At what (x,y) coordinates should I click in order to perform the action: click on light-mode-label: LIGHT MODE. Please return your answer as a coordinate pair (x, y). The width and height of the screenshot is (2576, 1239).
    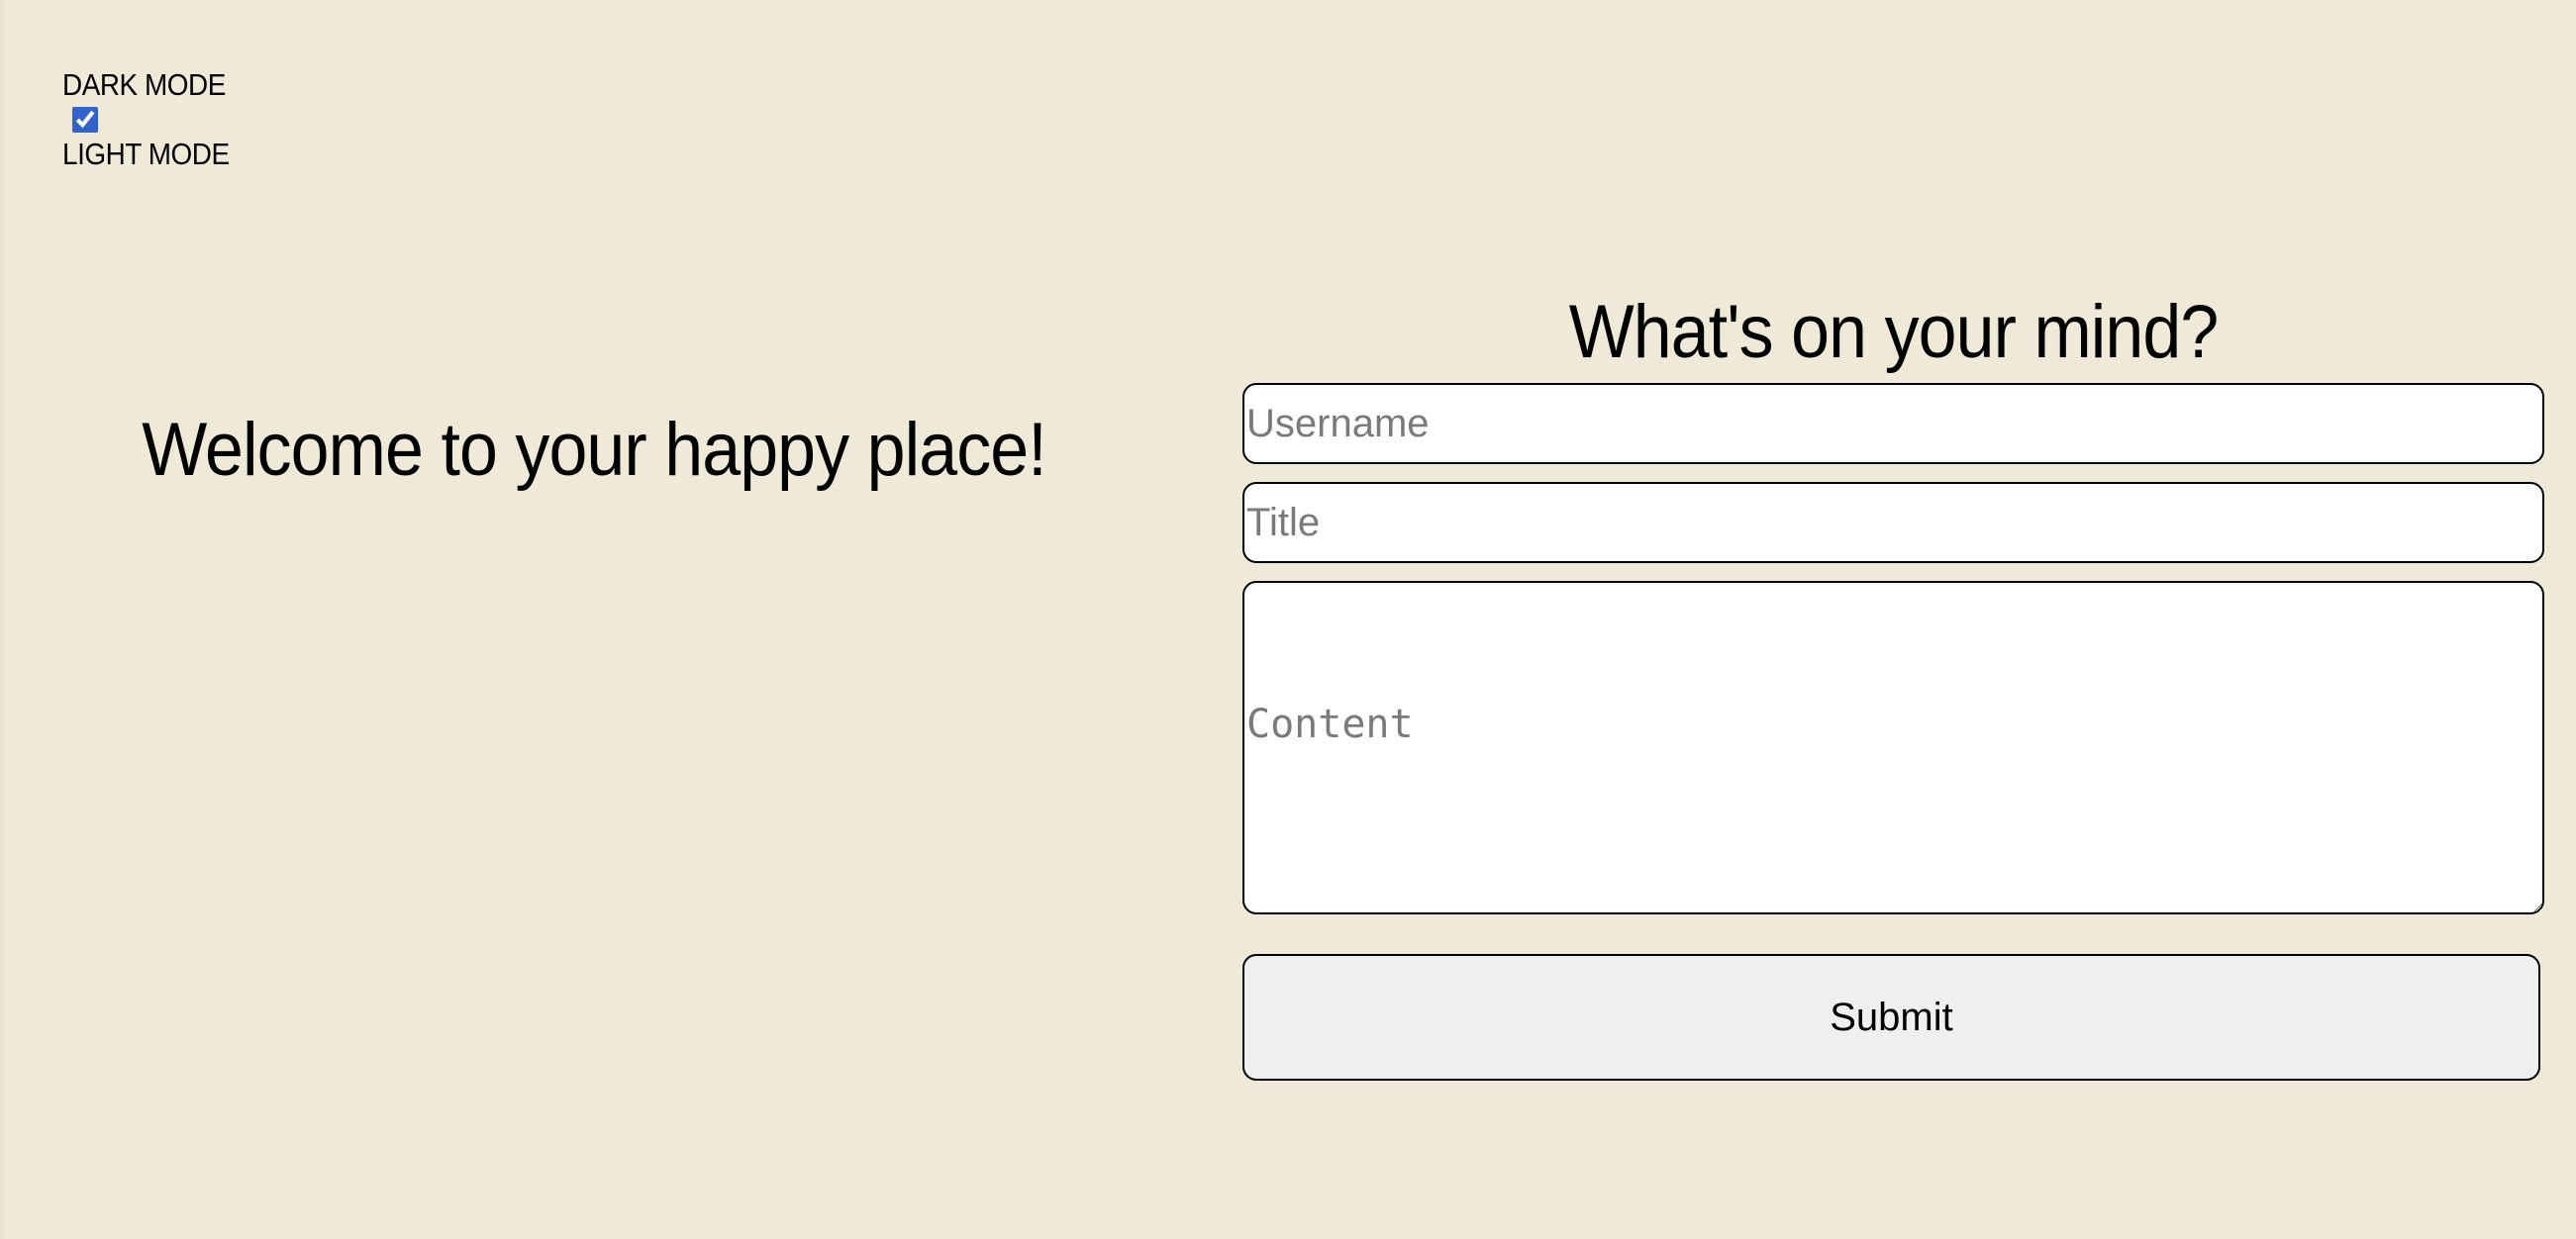
    Looking at the image, I should click on (146, 154).